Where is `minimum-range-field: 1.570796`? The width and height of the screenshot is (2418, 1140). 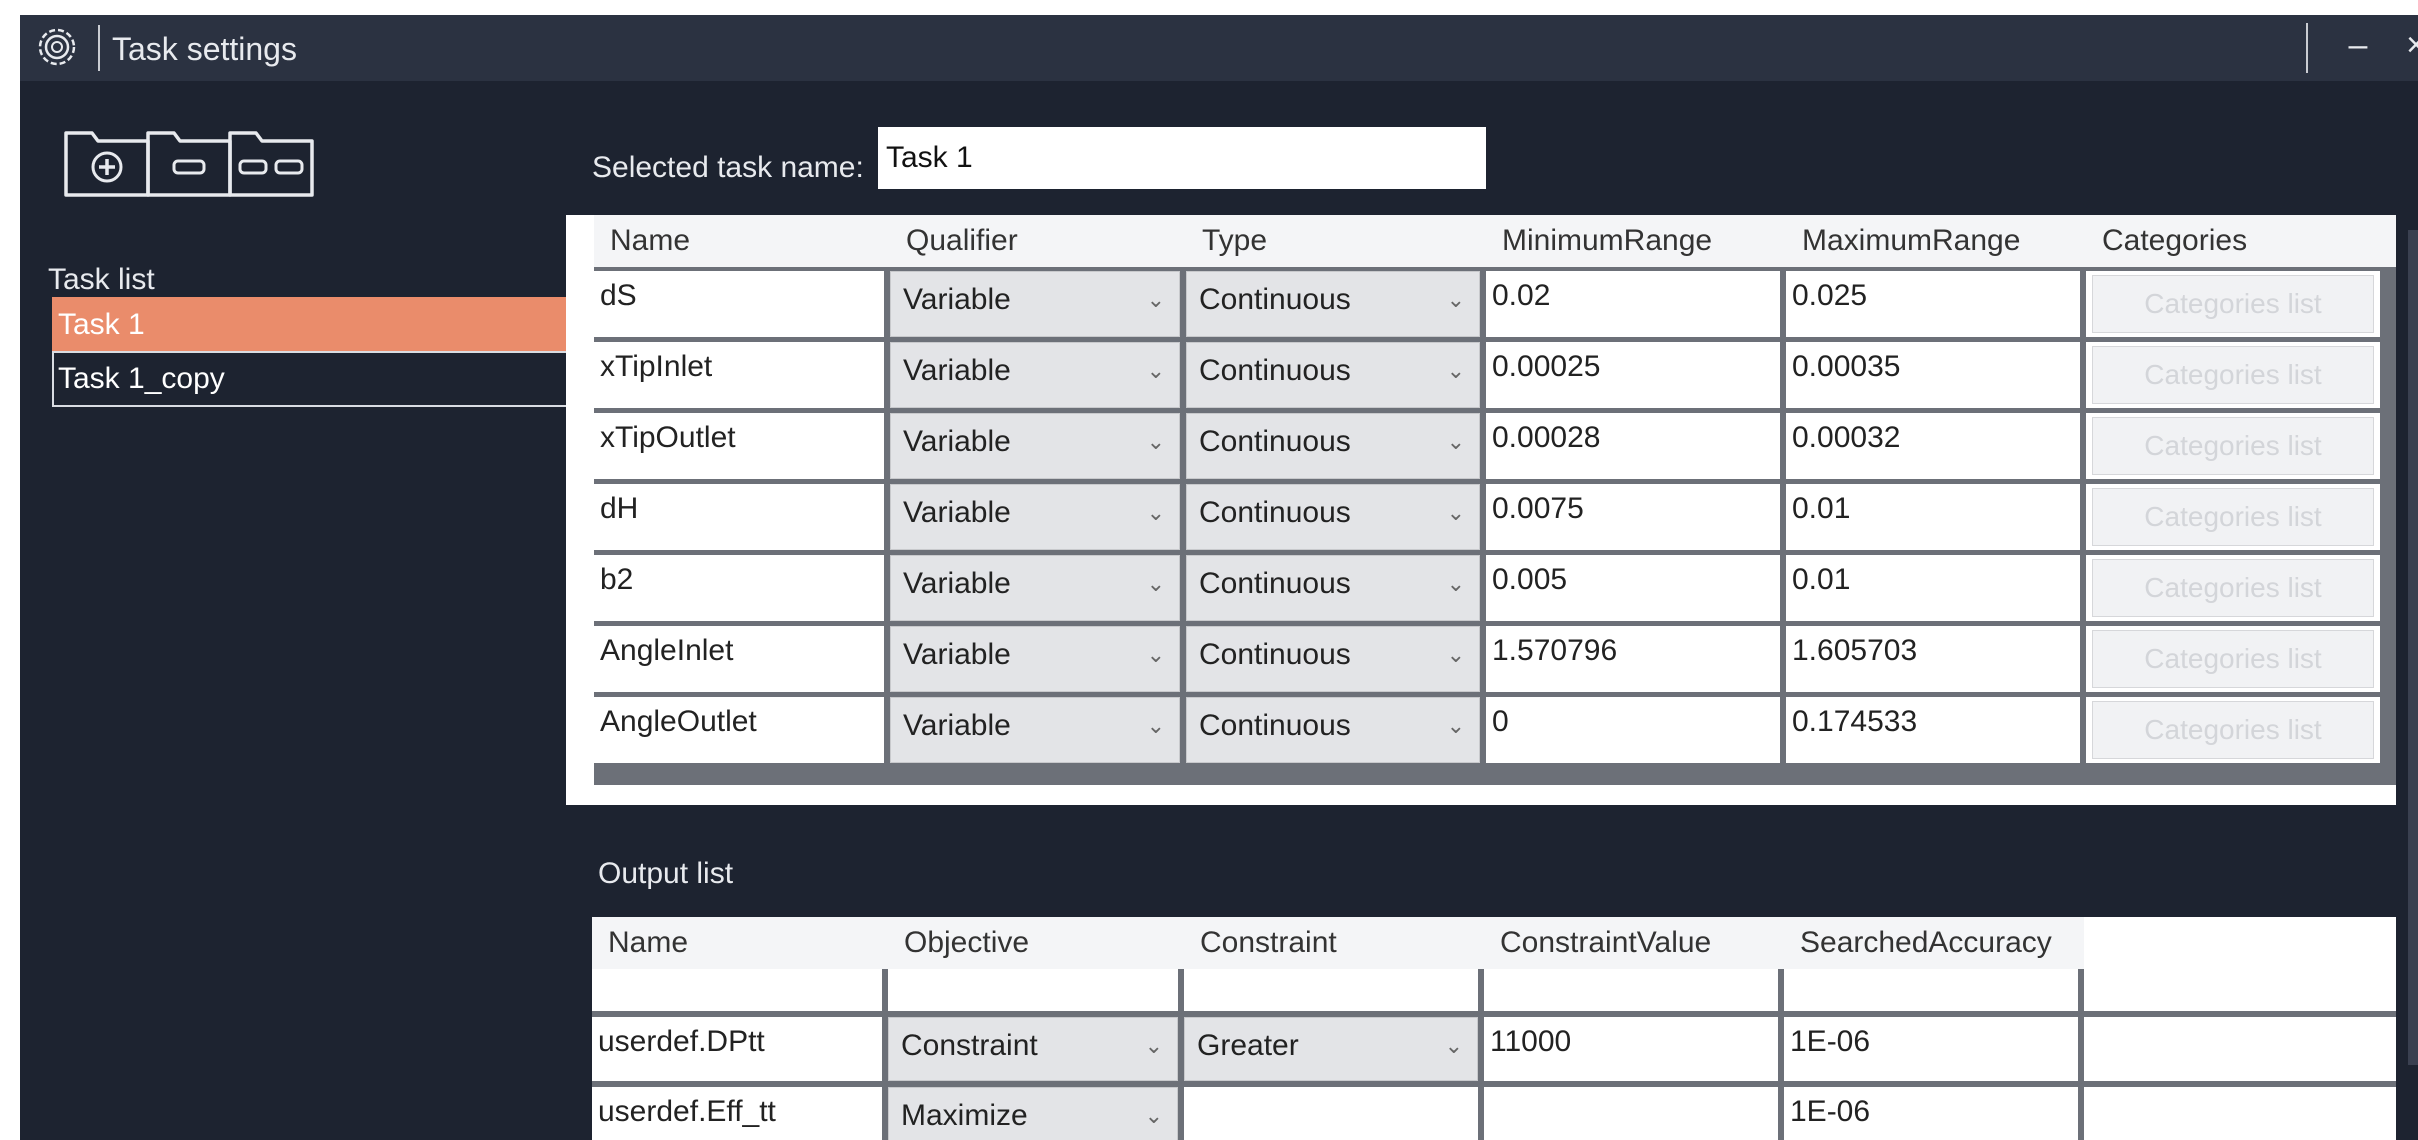 minimum-range-field: 1.570796 is located at coordinates (1633, 659).